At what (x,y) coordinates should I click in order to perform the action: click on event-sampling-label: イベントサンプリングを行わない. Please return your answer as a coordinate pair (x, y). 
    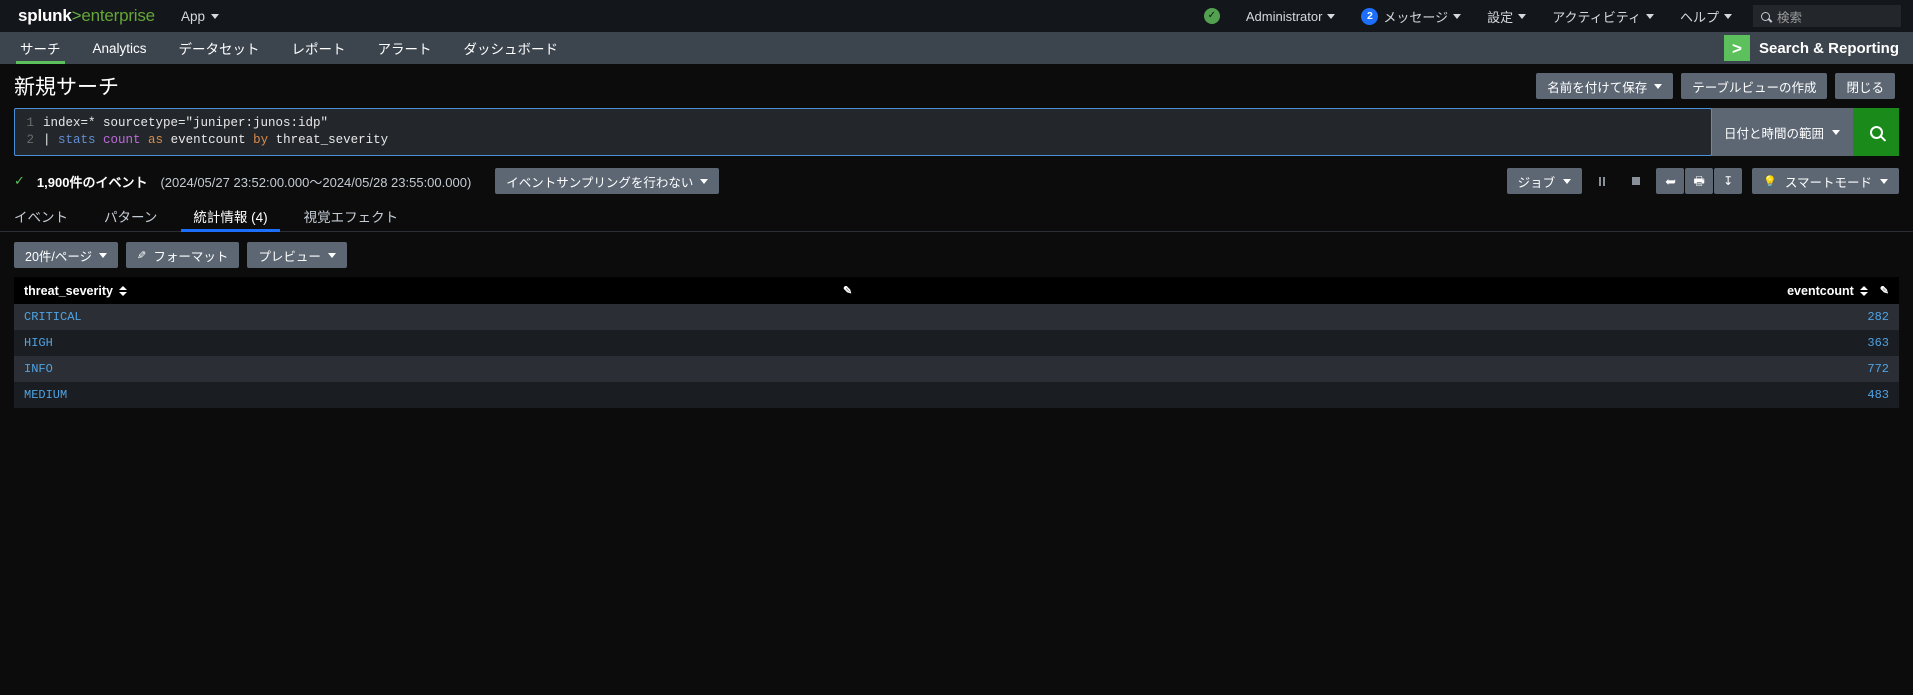
    Looking at the image, I should click on (600, 182).